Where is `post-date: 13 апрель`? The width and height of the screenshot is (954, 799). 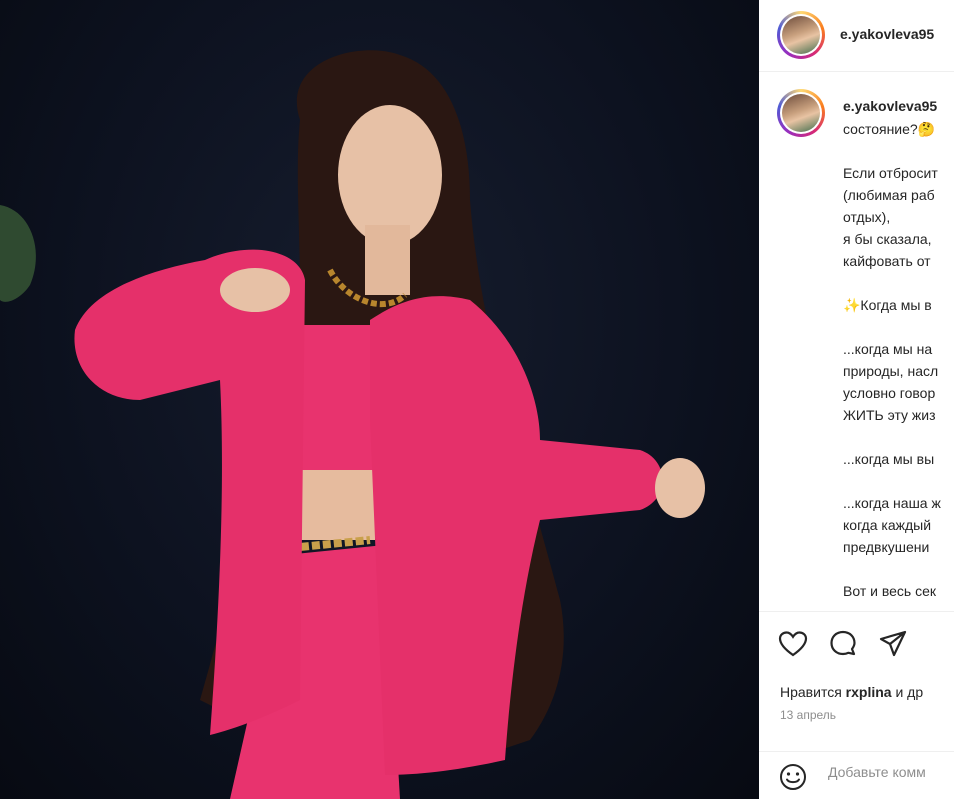 post-date: 13 апрель is located at coordinates (808, 715).